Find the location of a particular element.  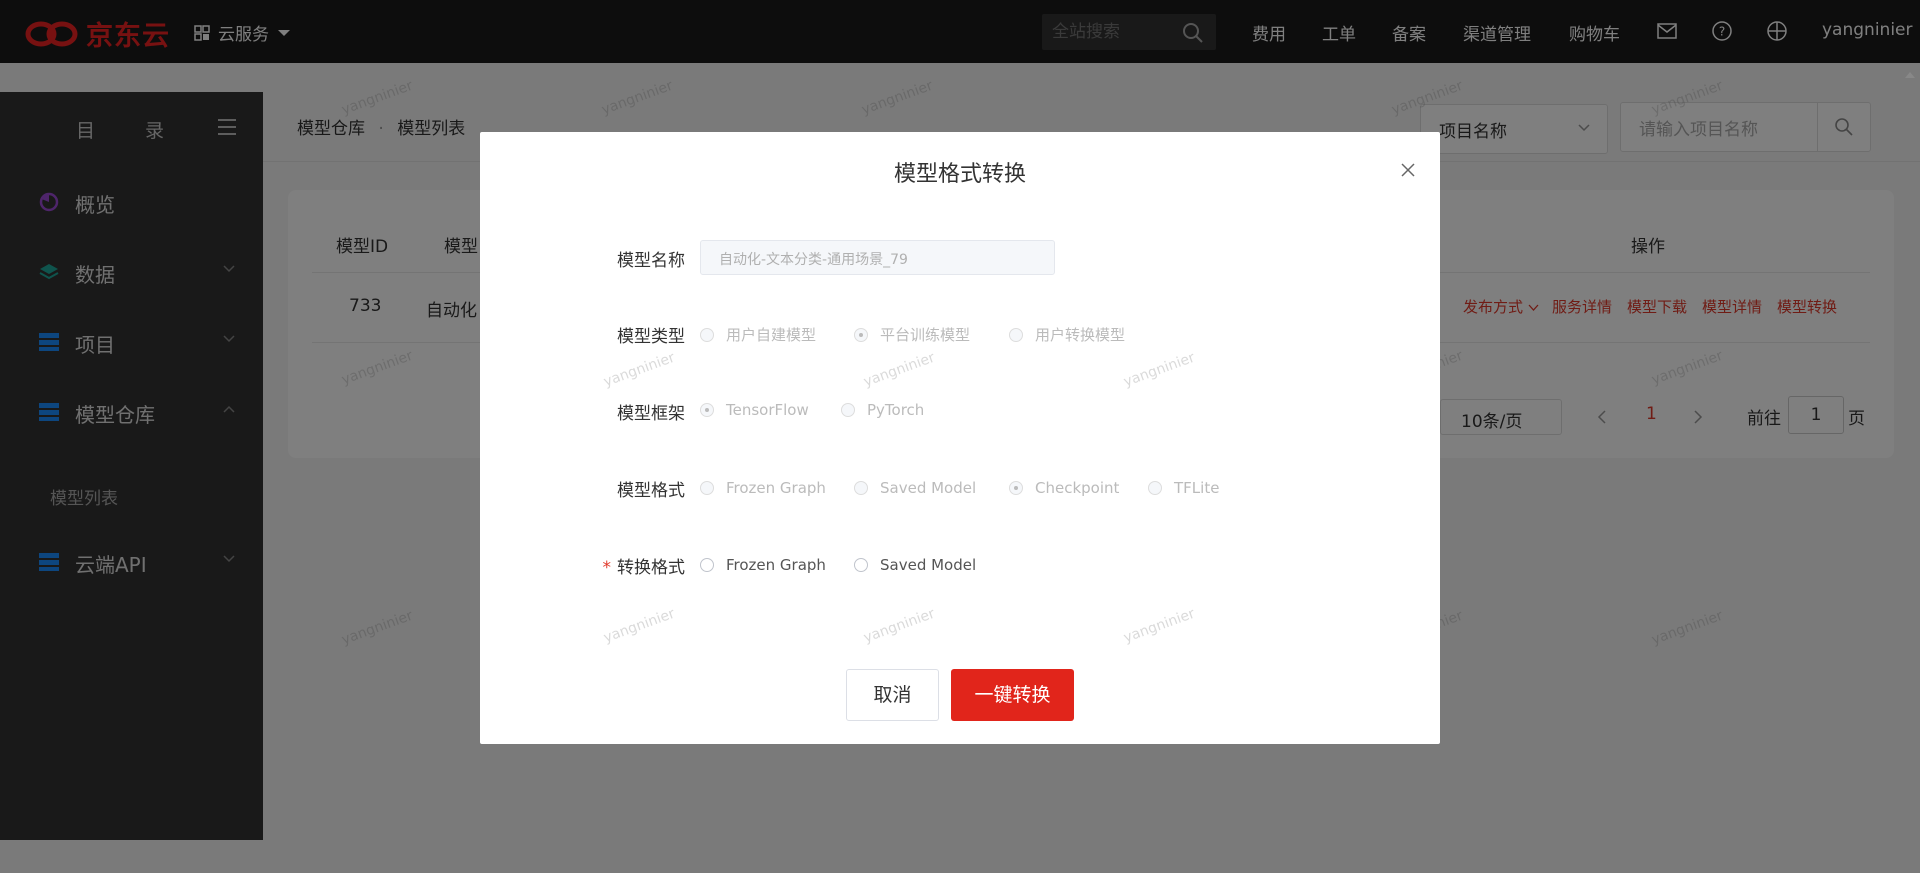

radio-model-type-user-converted: 用户转换模型 is located at coordinates (1067, 334).